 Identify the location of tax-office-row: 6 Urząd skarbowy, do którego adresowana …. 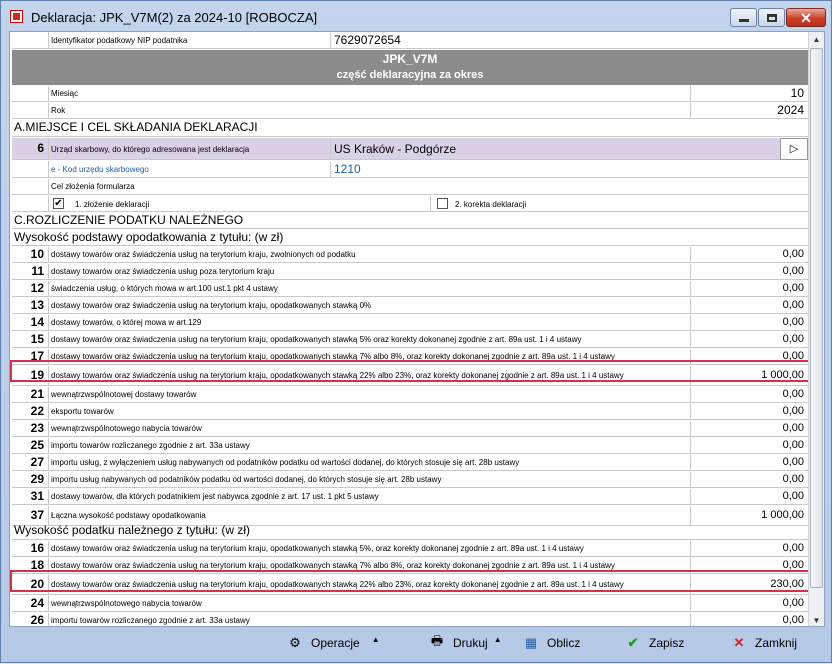
(410, 149).